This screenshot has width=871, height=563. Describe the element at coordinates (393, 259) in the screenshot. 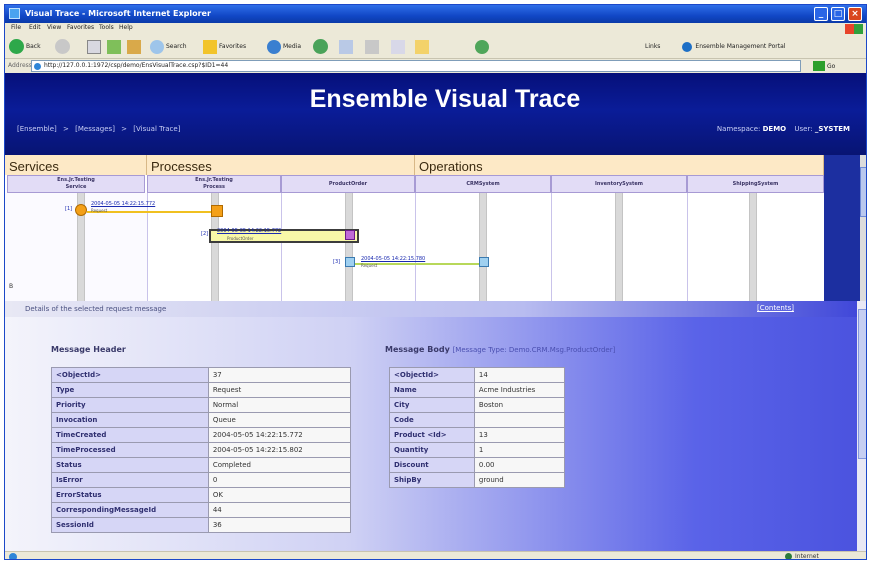

I see `message-link: 2004-05-05 14:22:15.780` at that location.